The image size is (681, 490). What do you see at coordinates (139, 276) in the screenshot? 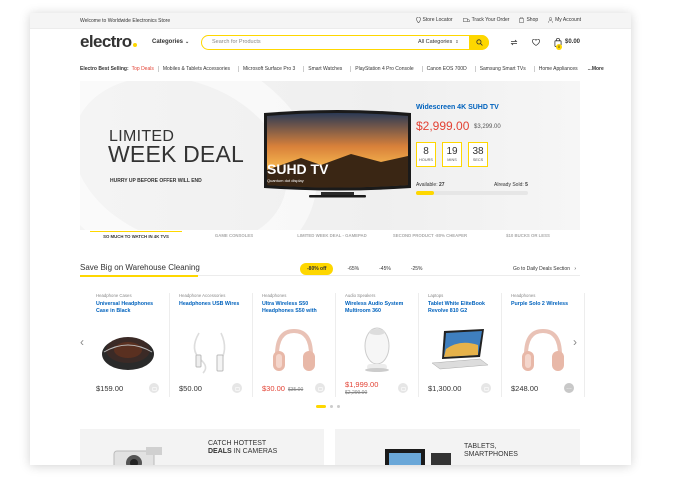
I see `section-divider-accent` at bounding box center [139, 276].